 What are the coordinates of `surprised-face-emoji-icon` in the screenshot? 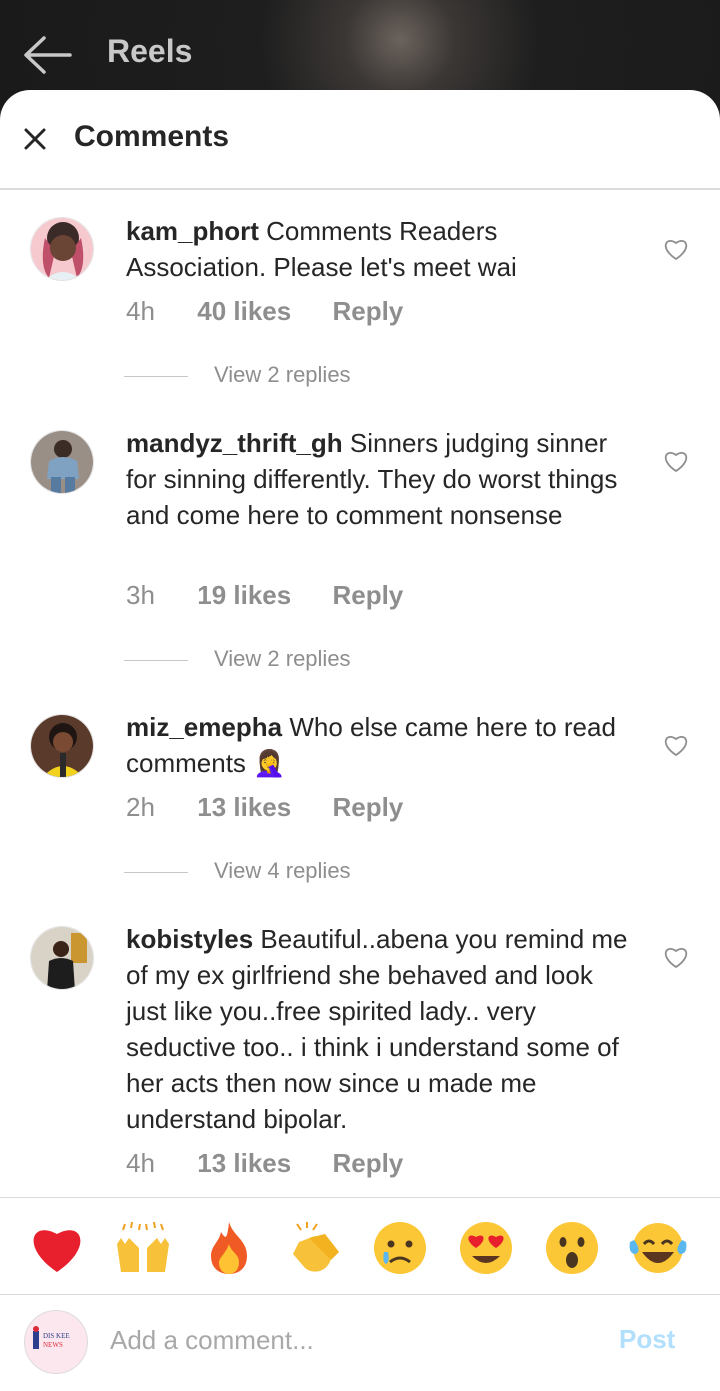 It's located at (572, 1248).